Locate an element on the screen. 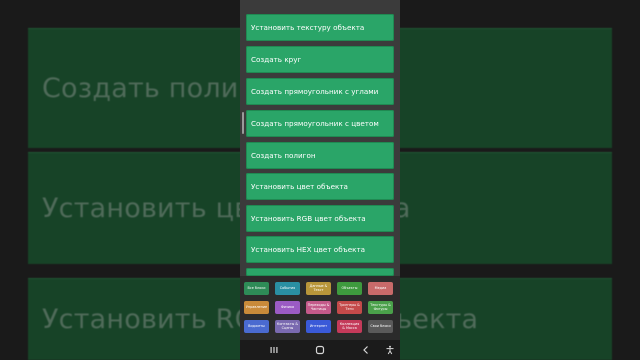  category-data-text: Данные & Текст is located at coordinates (318, 288).